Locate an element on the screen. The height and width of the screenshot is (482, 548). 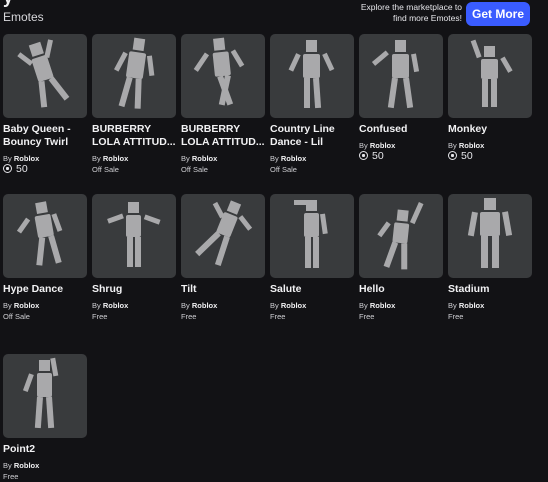
emote-card: Monkey By Roblox 50 is located at coordinates (490, 98).